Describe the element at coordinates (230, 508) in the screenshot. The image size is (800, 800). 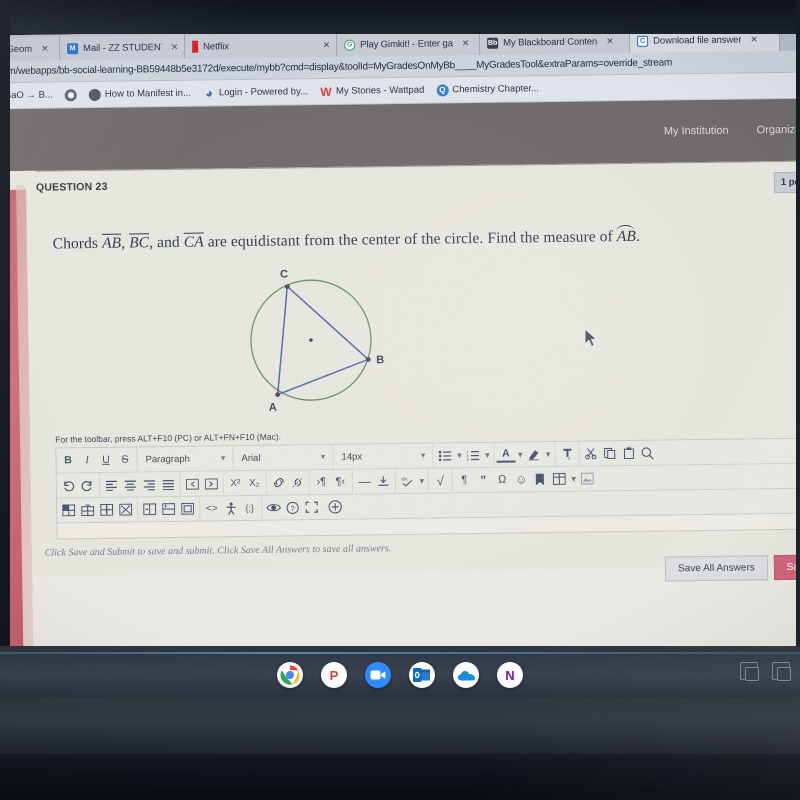
I see `accessibility-icon` at that location.